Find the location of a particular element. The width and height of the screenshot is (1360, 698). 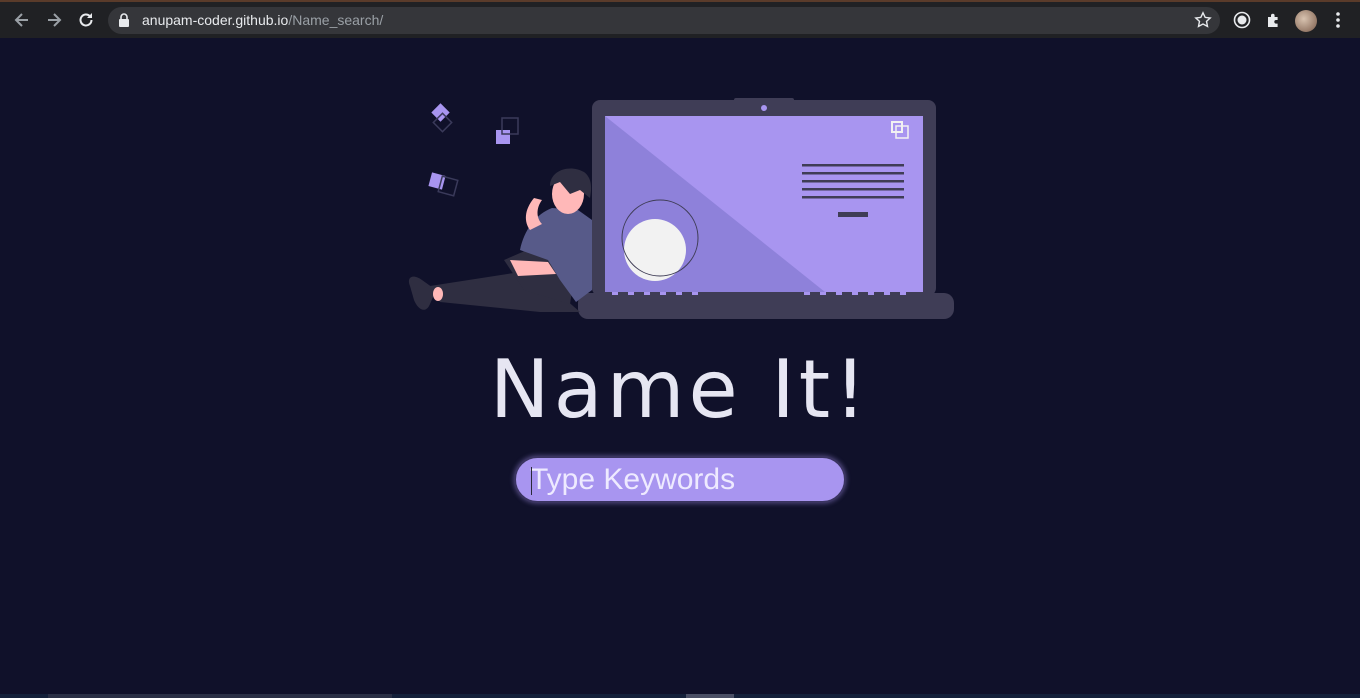

extension-record-button is located at coordinates (1242, 20).